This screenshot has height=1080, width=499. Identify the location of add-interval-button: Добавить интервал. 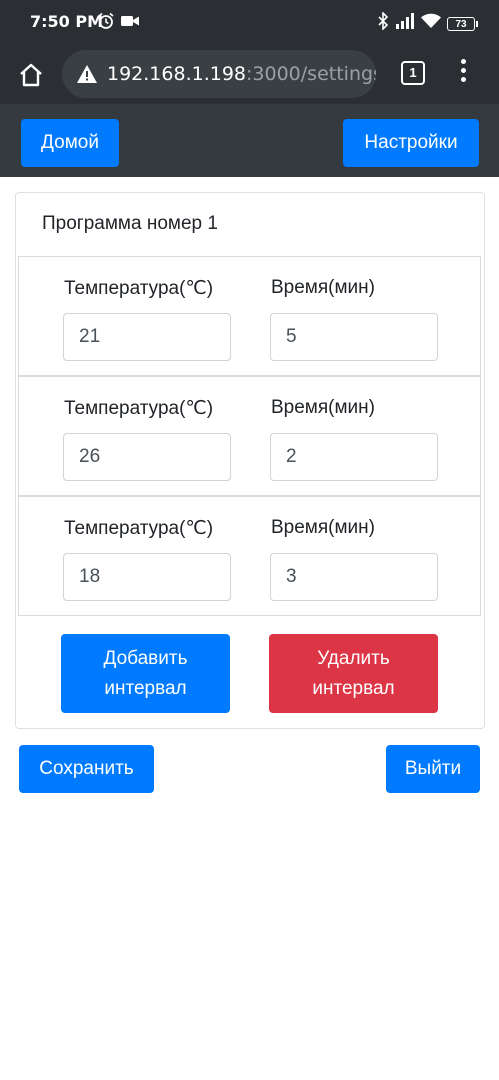
(145, 673).